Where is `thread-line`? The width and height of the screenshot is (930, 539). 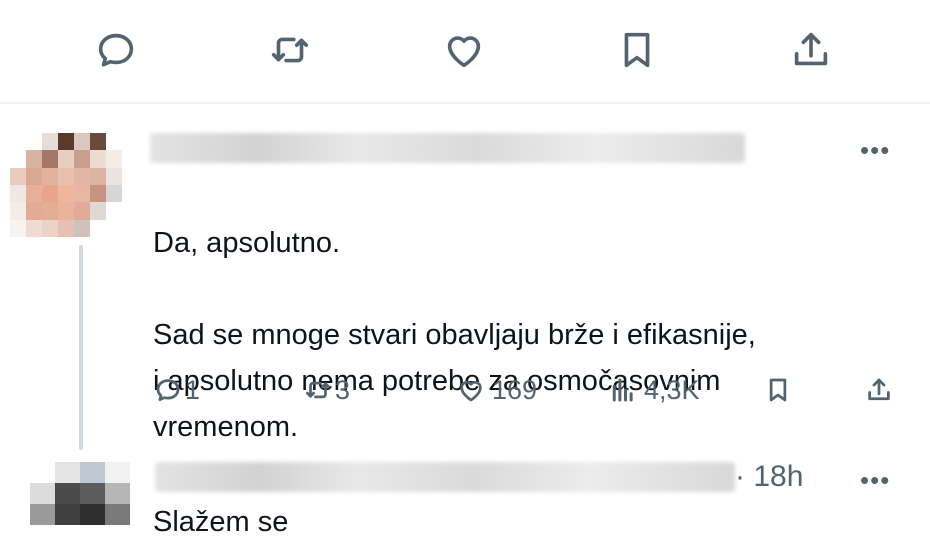
thread-line is located at coordinates (81, 347).